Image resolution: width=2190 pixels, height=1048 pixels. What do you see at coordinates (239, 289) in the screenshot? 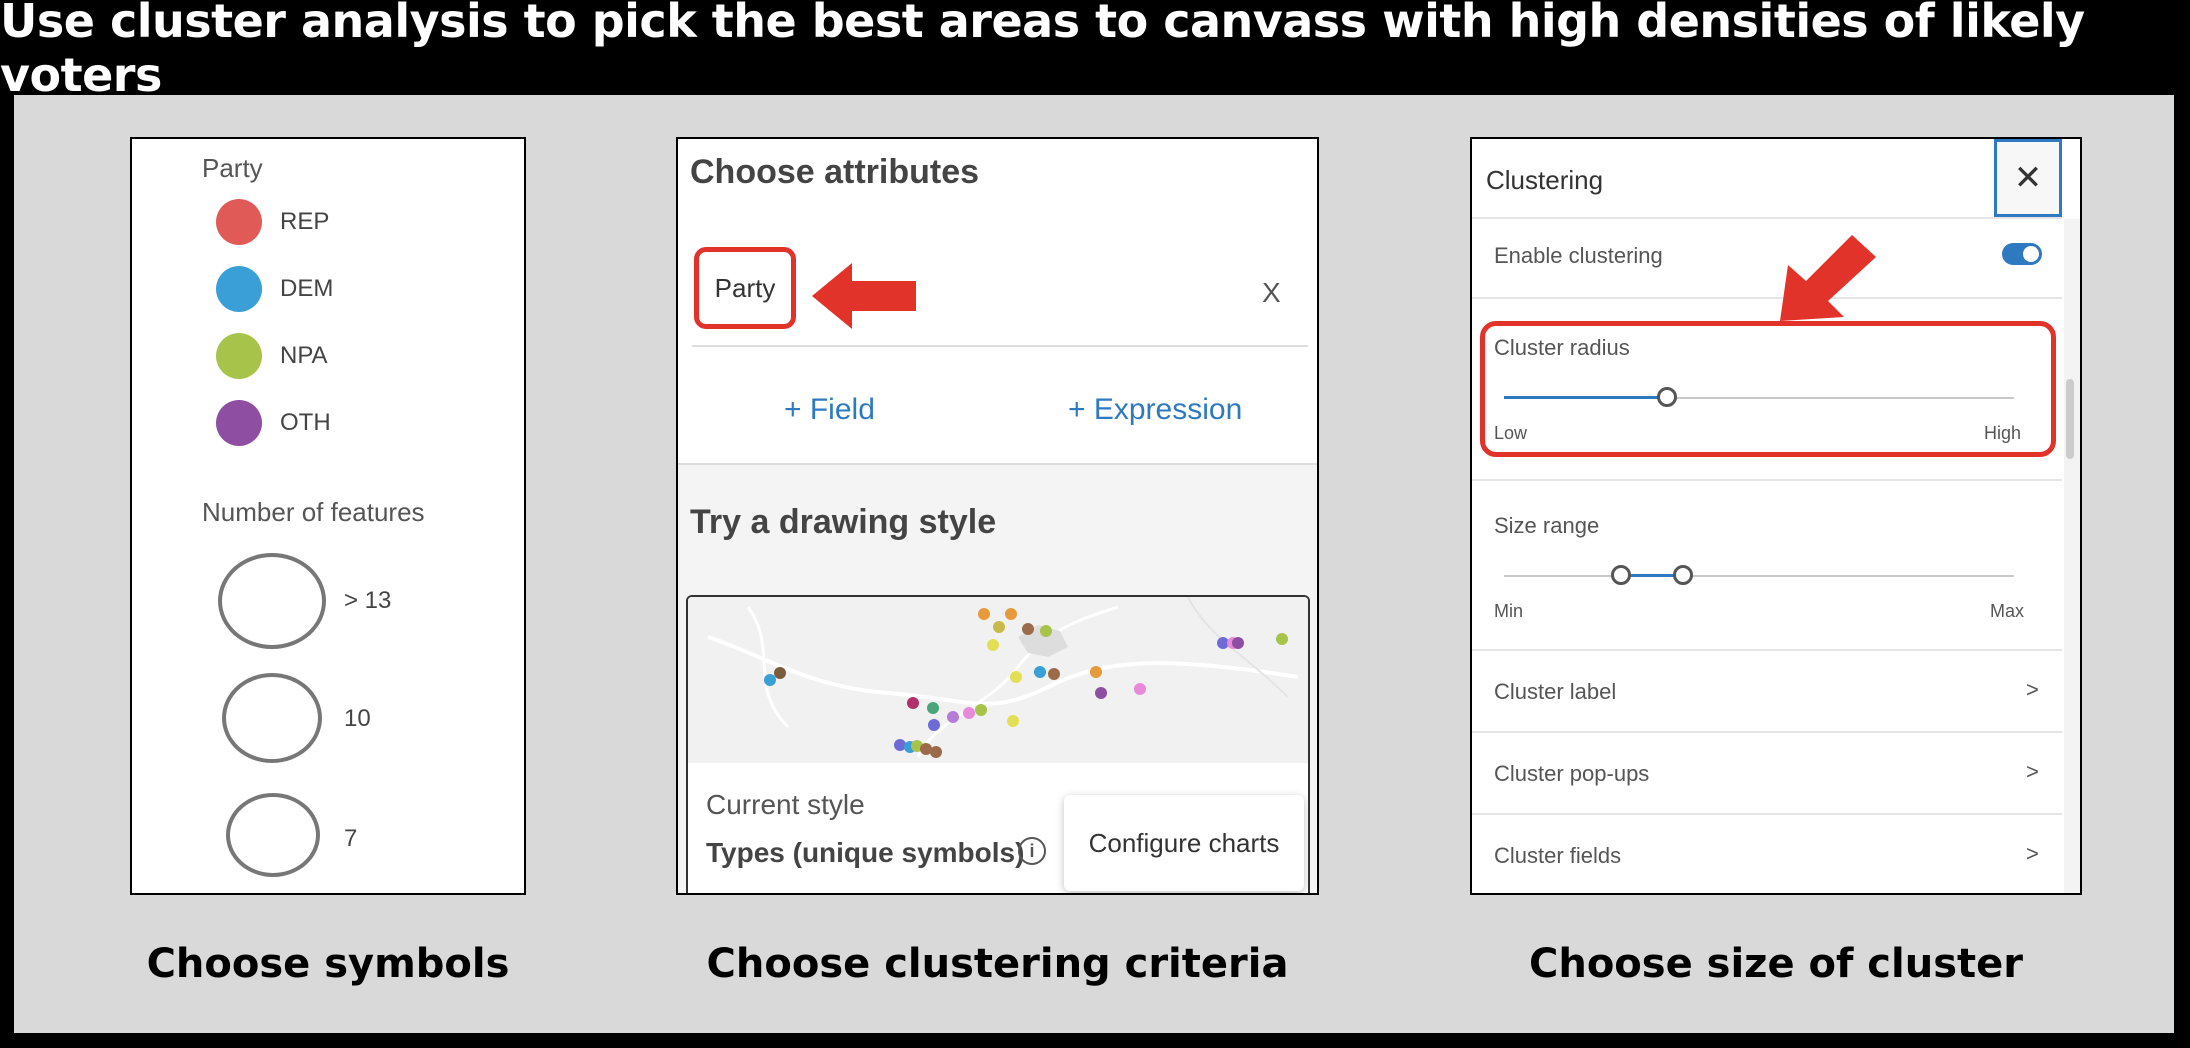
I see `dem-dot` at bounding box center [239, 289].